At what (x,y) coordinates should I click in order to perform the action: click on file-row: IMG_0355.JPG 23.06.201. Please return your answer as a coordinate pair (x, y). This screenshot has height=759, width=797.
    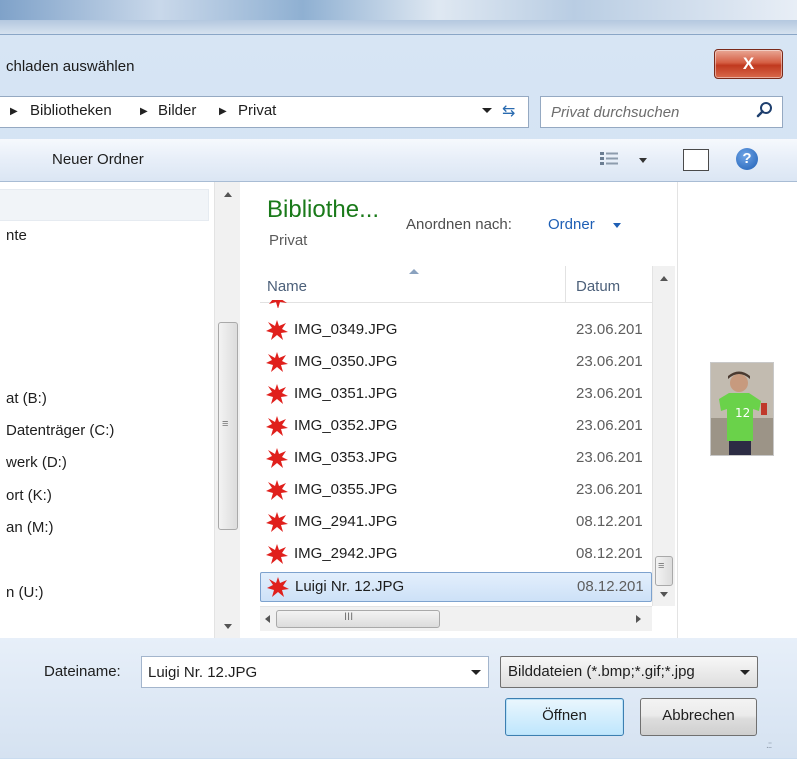
    Looking at the image, I should click on (456, 490).